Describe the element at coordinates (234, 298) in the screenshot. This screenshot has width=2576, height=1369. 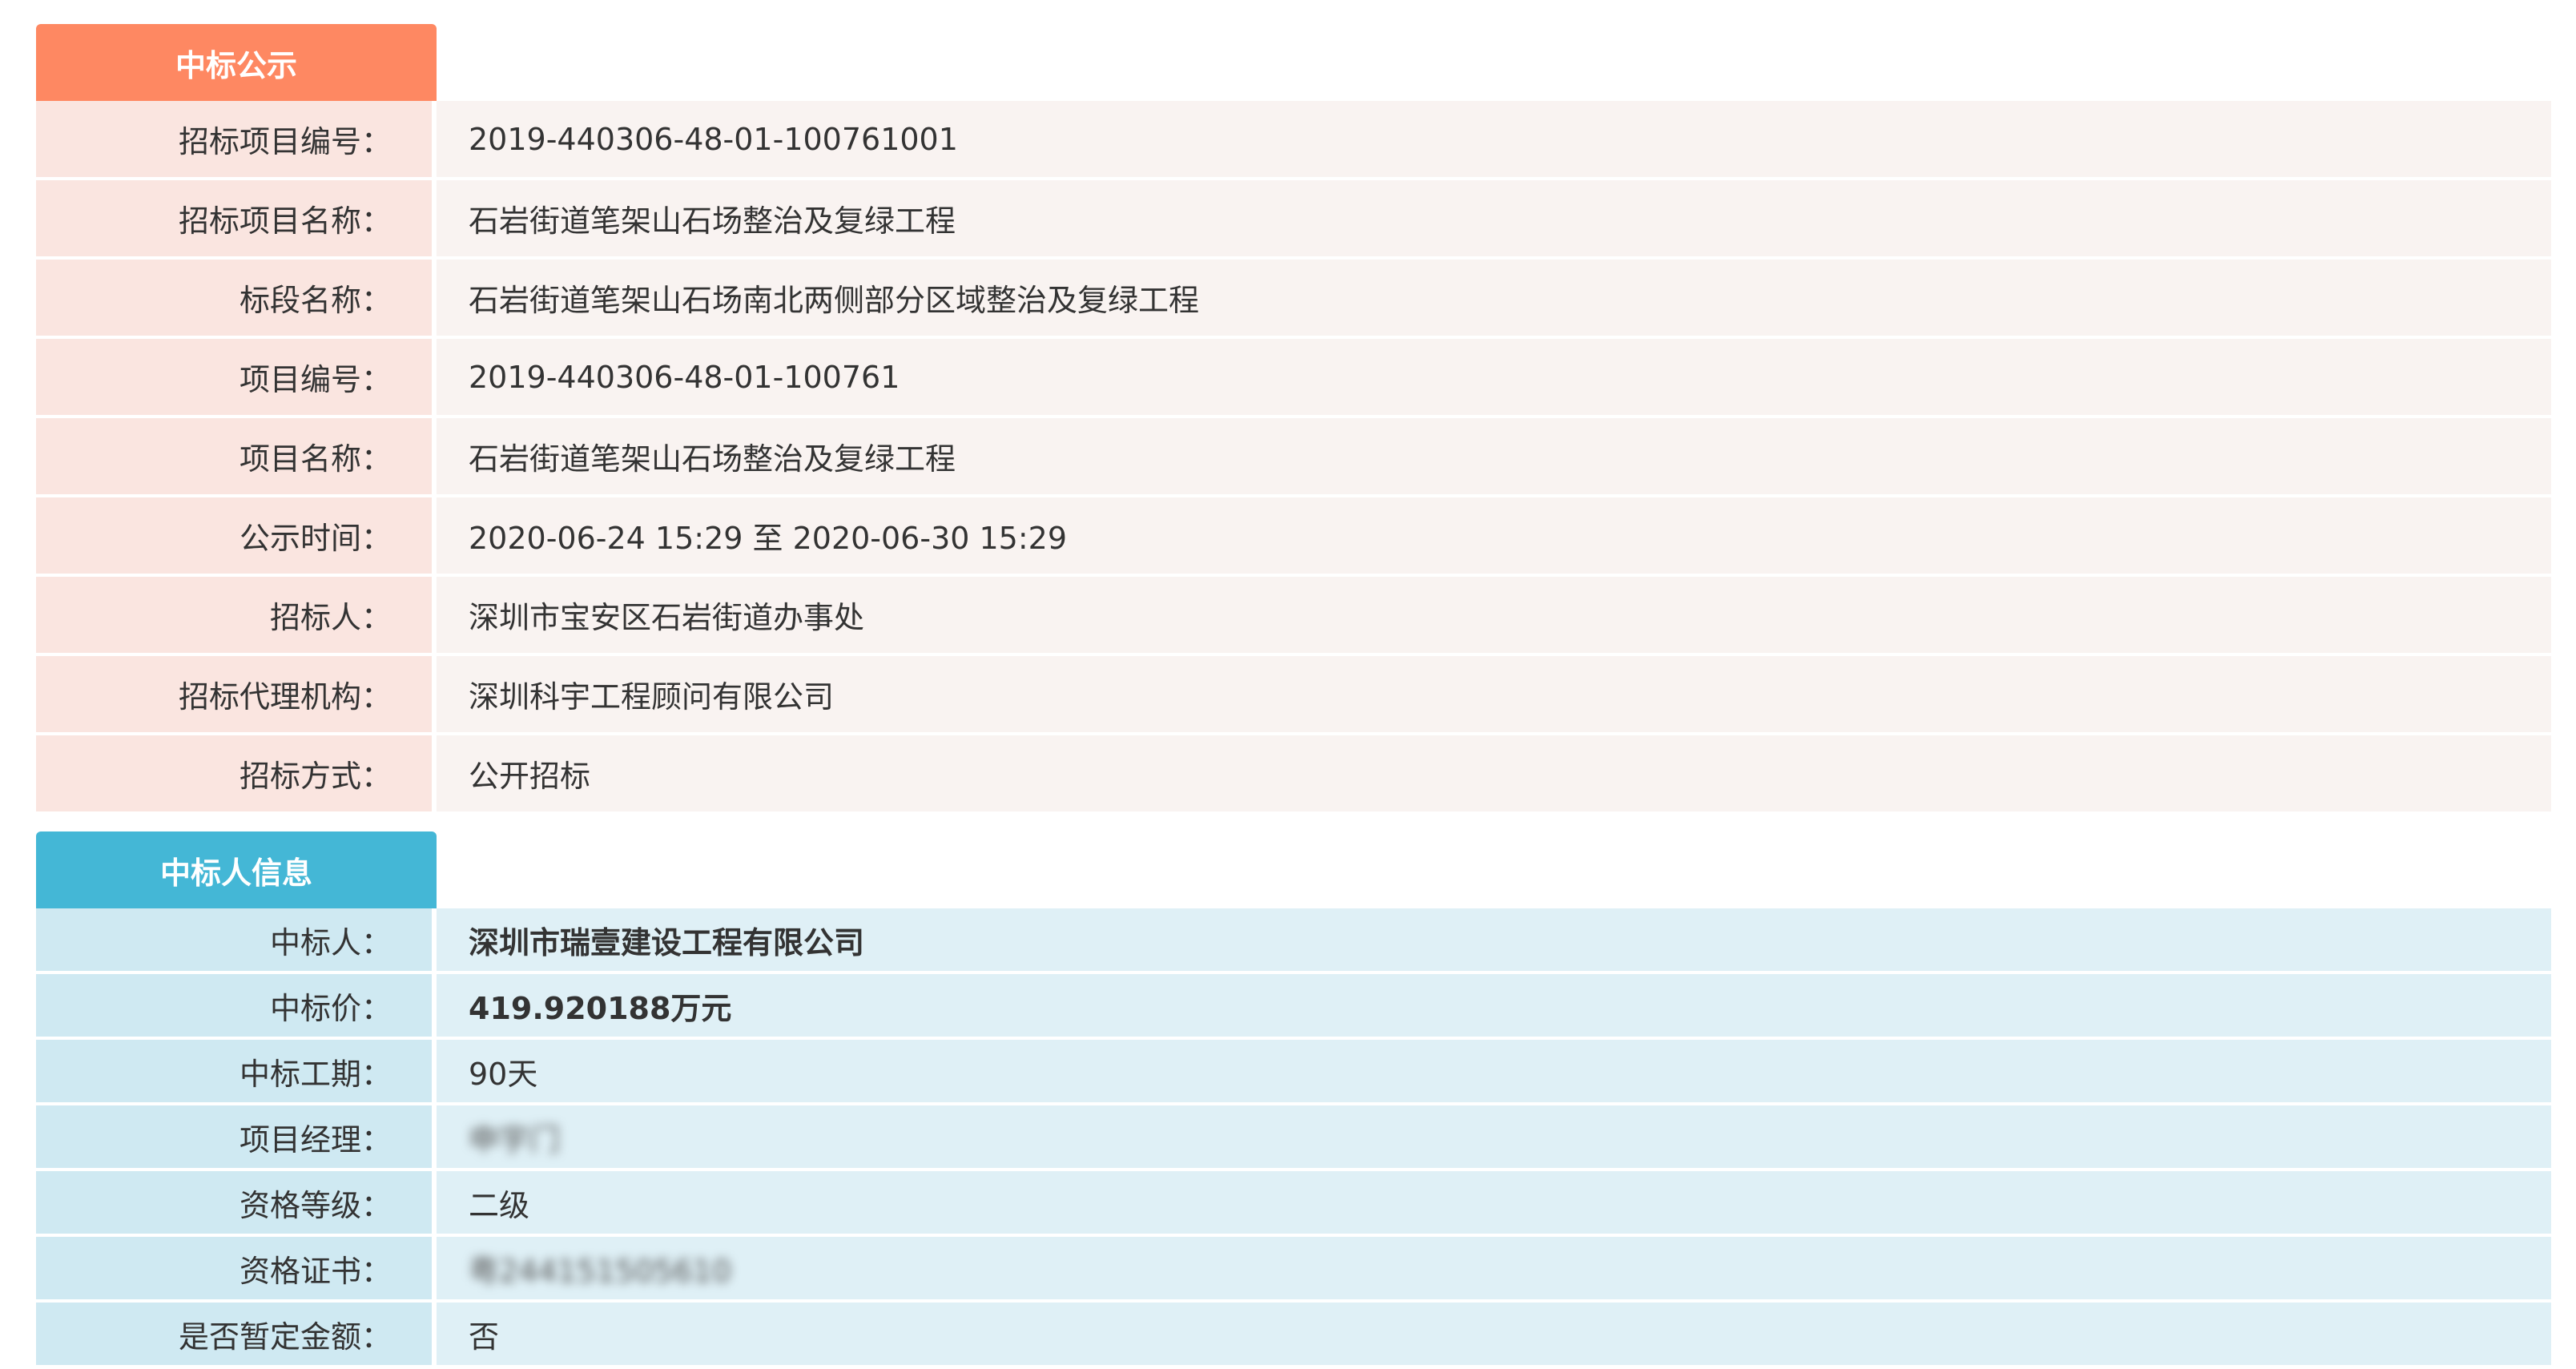
I see `row-label: 标段名称：` at that location.